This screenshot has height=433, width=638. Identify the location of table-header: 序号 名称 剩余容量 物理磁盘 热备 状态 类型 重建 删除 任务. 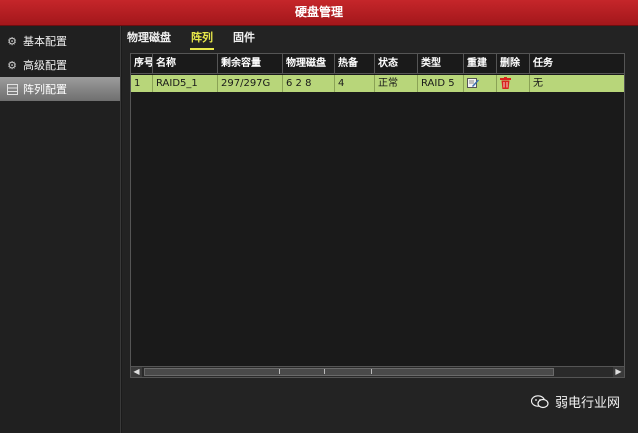
(377, 64).